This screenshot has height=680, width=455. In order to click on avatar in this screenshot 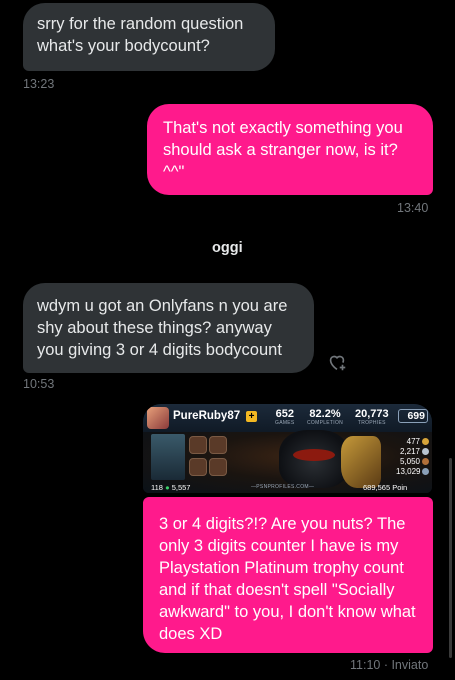, I will do `click(158, 418)`.